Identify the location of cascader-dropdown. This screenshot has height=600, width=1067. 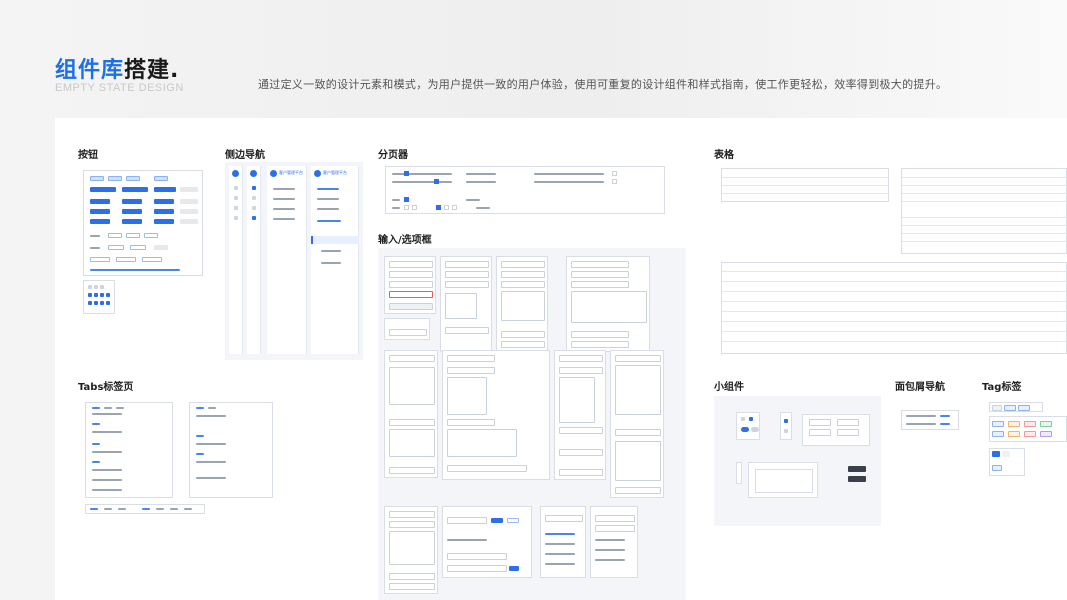
(482, 443).